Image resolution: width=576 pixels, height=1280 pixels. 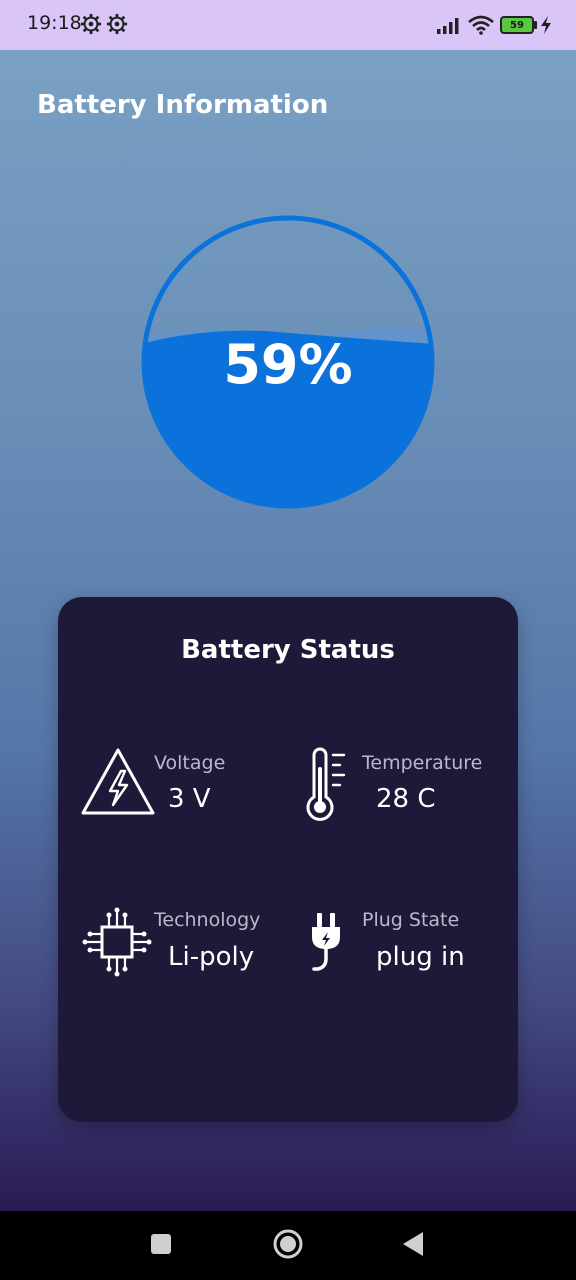 I want to click on chip-icon, so click(x=117, y=942).